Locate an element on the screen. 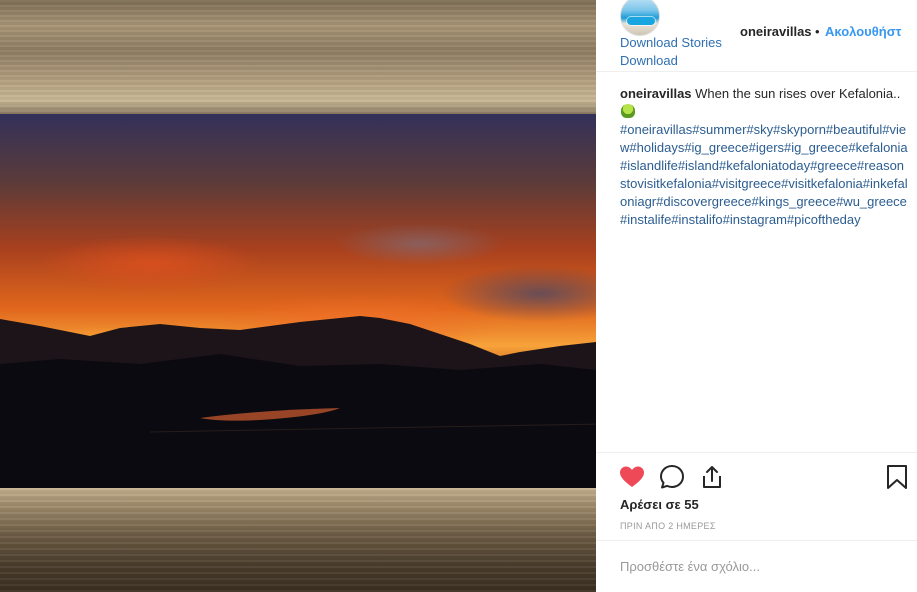 The height and width of the screenshot is (592, 917). download-stories-link: Download Stories is located at coordinates (671, 42).